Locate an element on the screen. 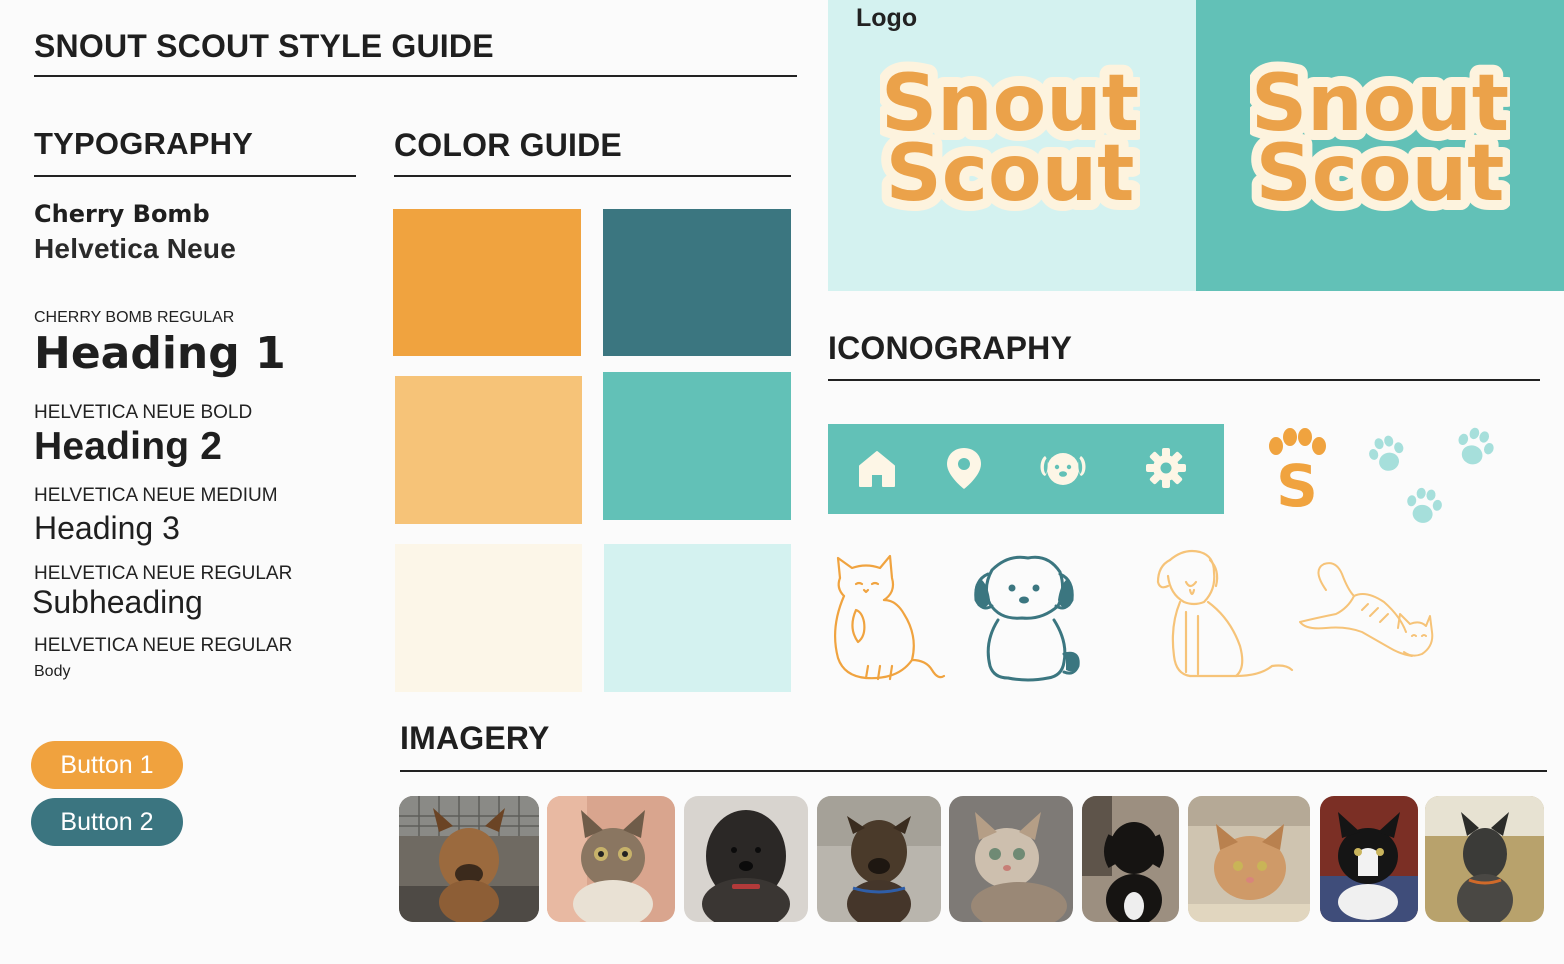  fluffy-dog-illustration is located at coordinates (1027, 618).